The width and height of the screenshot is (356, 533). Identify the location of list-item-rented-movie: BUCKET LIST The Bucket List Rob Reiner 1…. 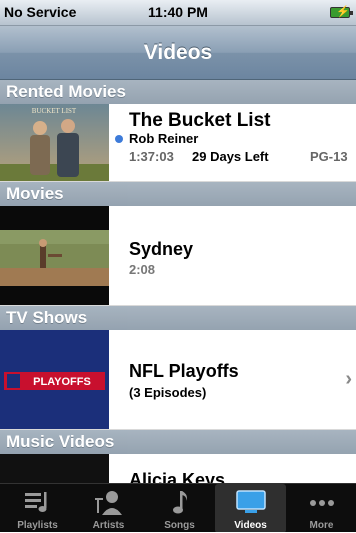
(178, 143).